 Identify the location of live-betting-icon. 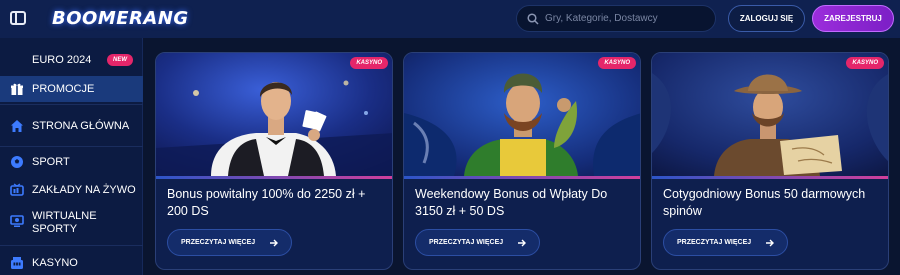
(17, 190).